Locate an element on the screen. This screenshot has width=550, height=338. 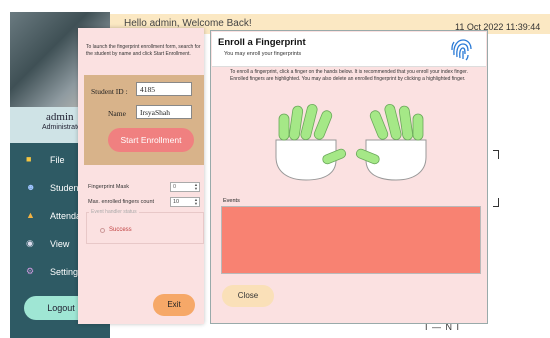
event-status-value: Success is located at coordinates (120, 230).